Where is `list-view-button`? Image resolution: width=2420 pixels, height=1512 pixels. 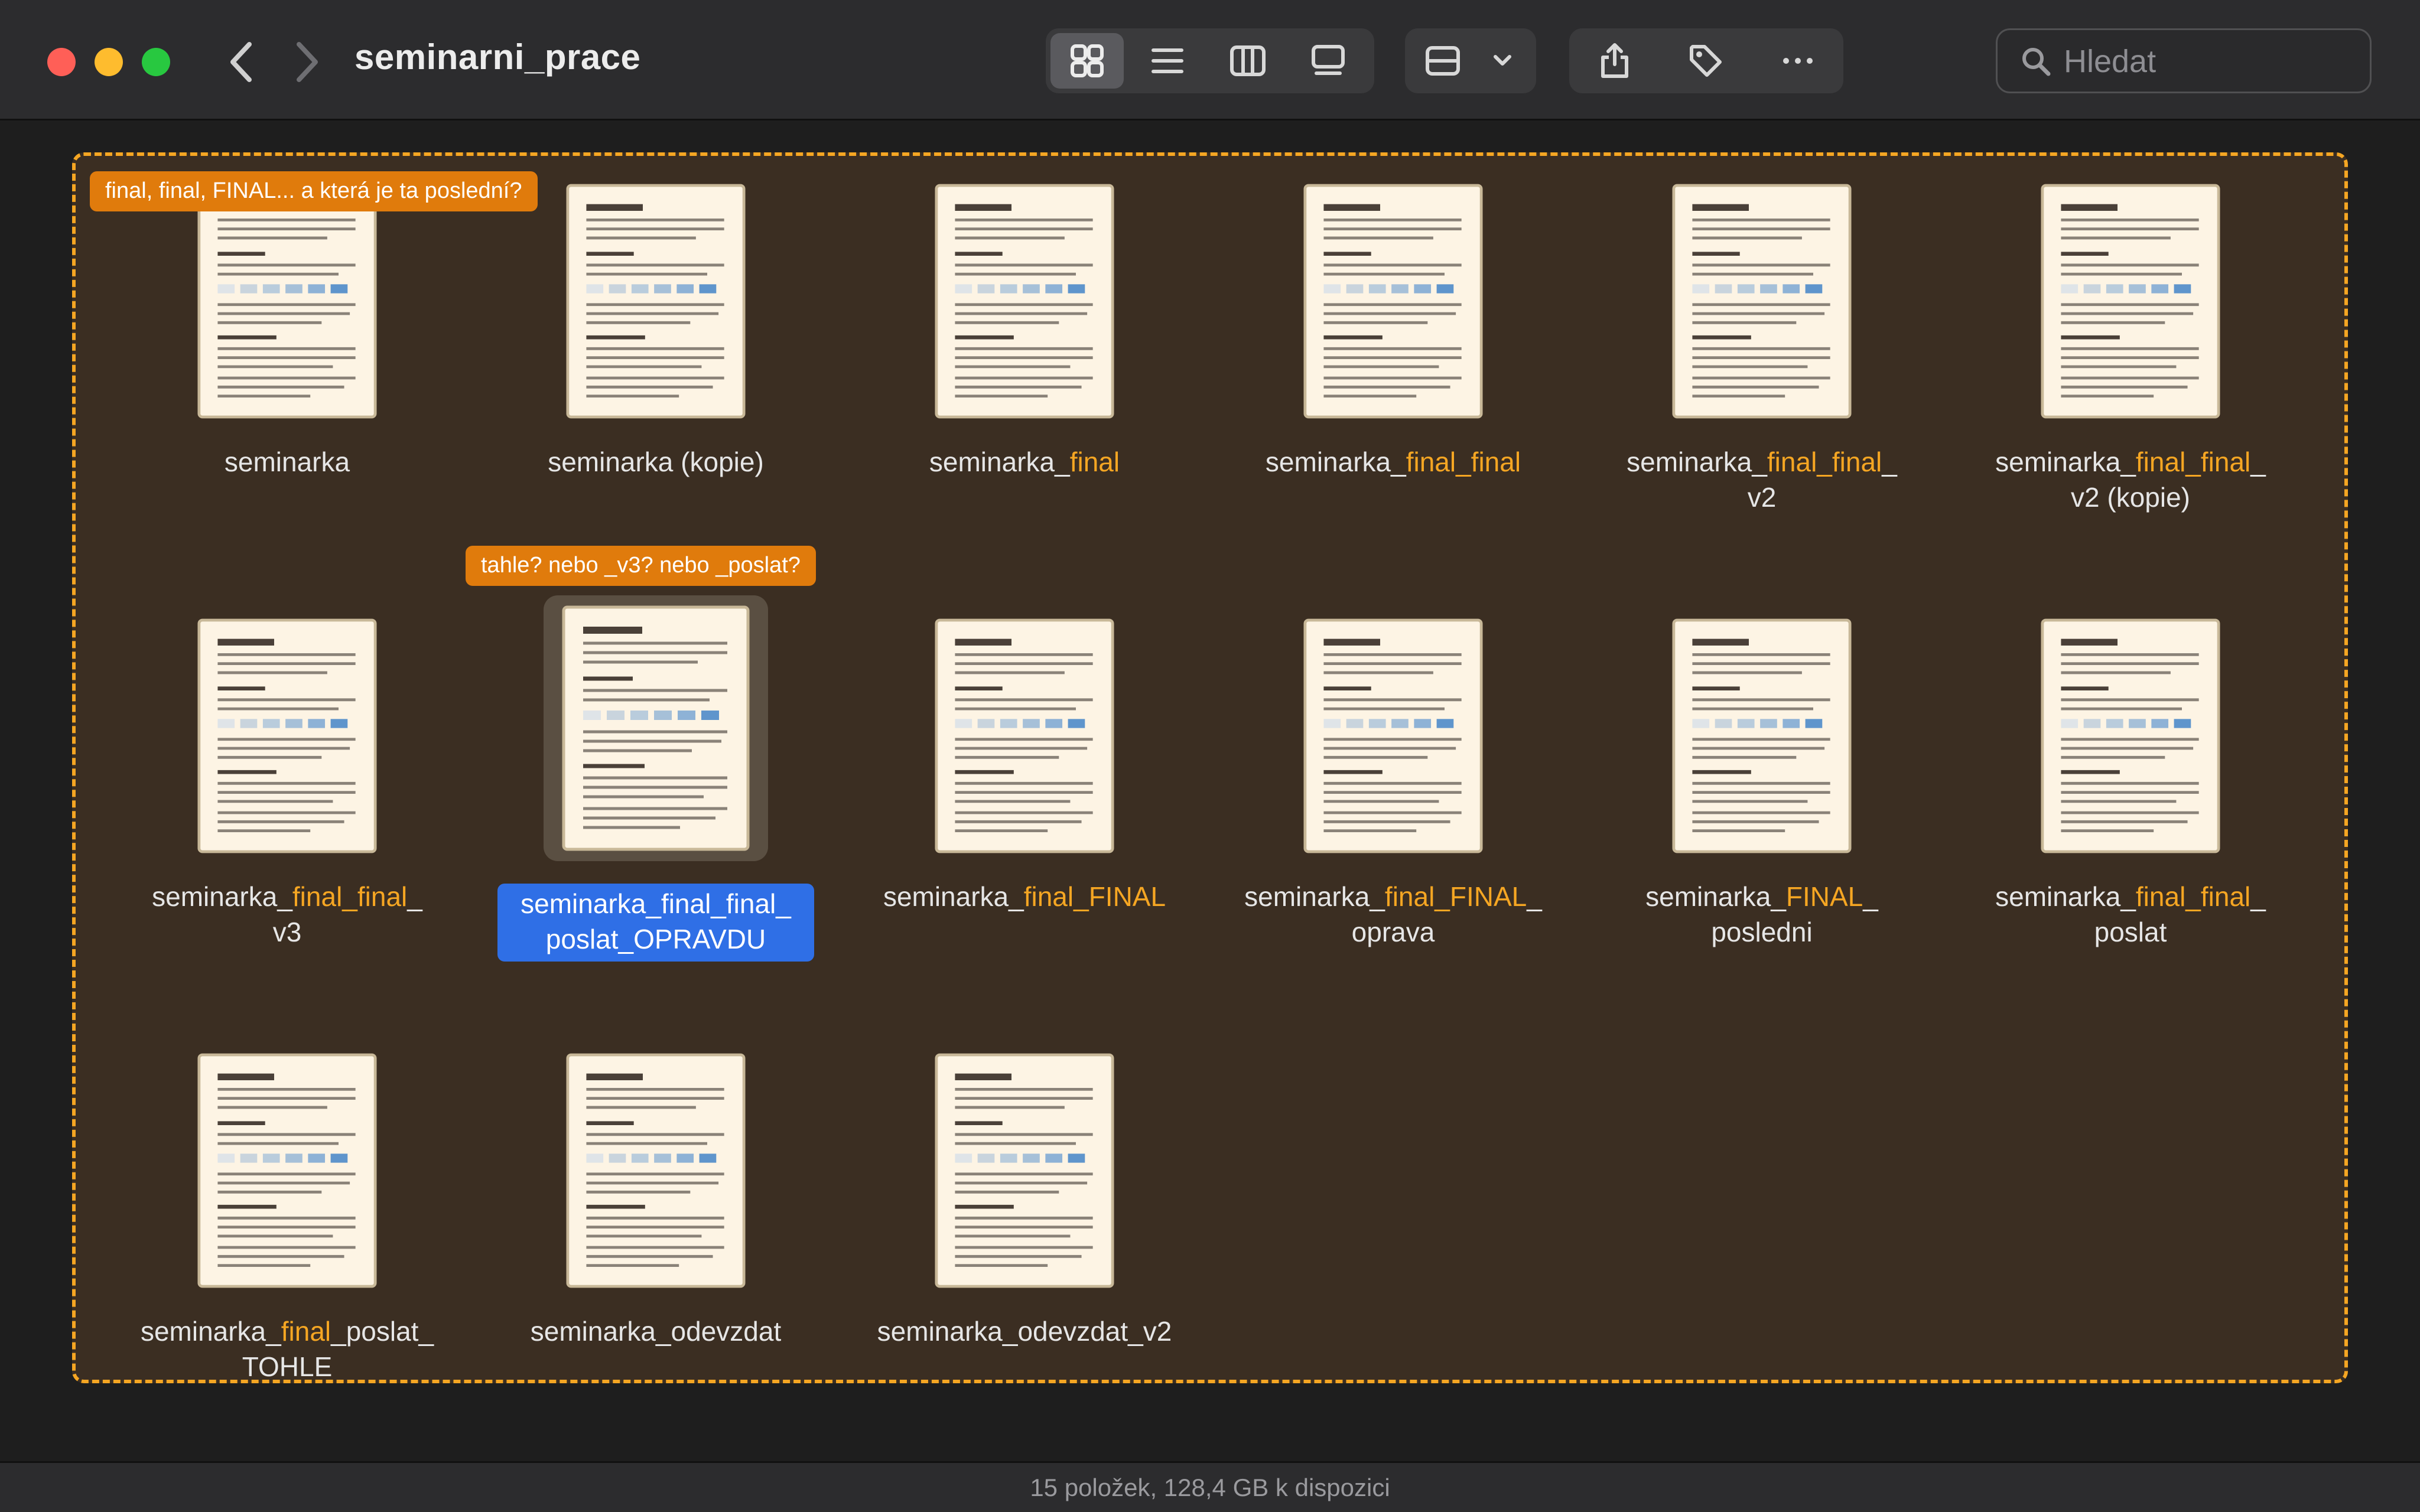 list-view-button is located at coordinates (1167, 61).